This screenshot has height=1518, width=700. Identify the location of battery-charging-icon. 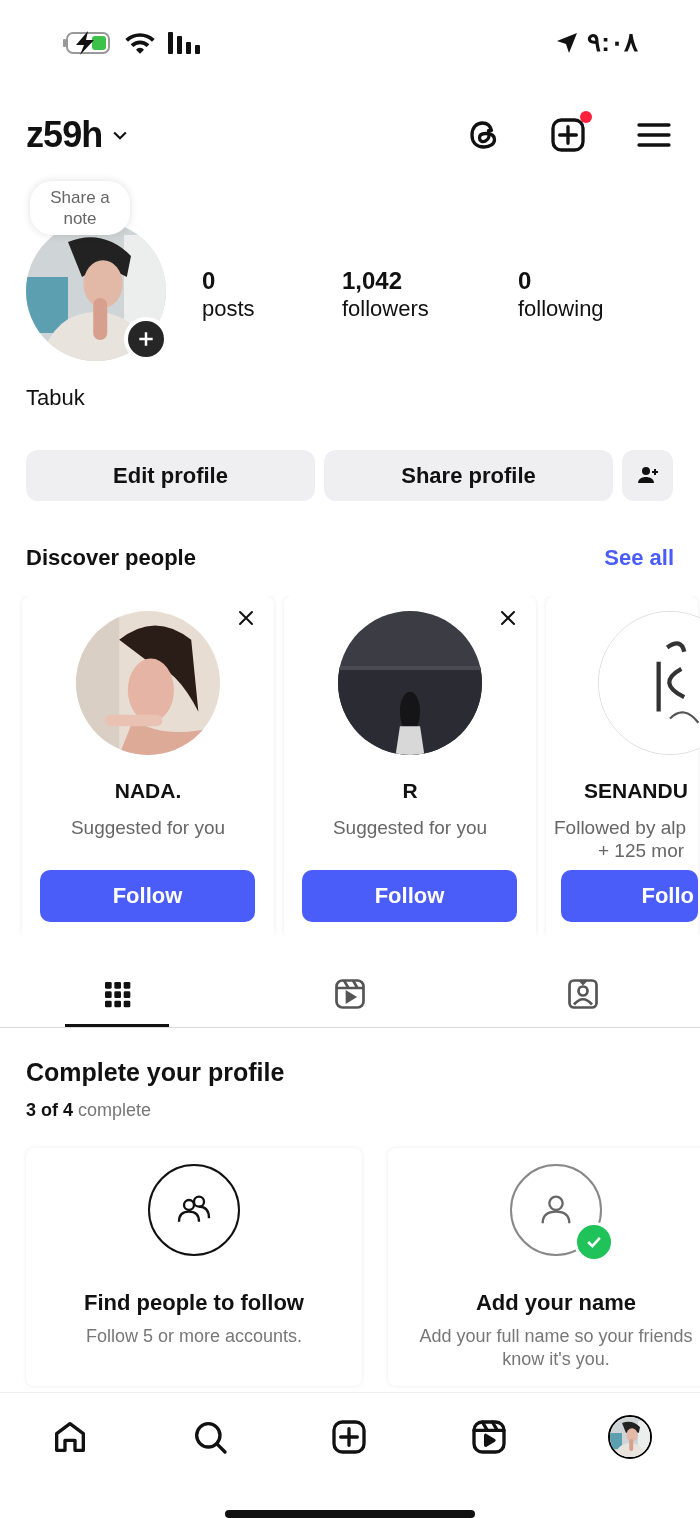
(87, 42).